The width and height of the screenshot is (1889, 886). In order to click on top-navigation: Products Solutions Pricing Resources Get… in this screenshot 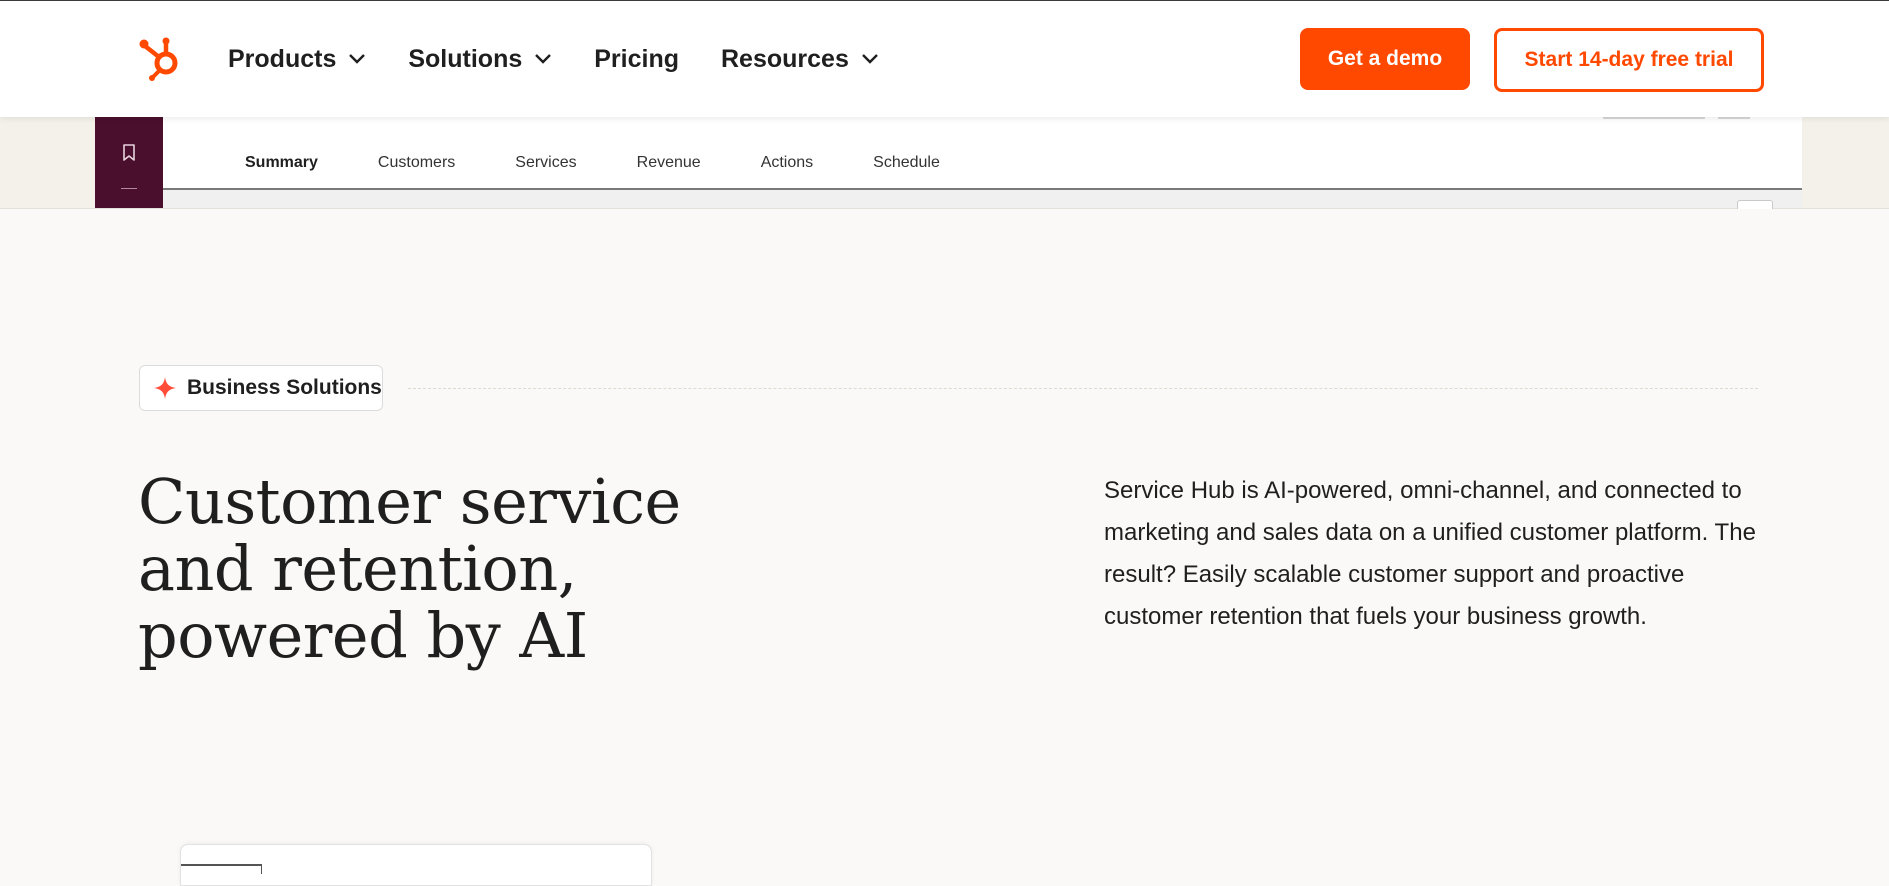, I will do `click(944, 58)`.